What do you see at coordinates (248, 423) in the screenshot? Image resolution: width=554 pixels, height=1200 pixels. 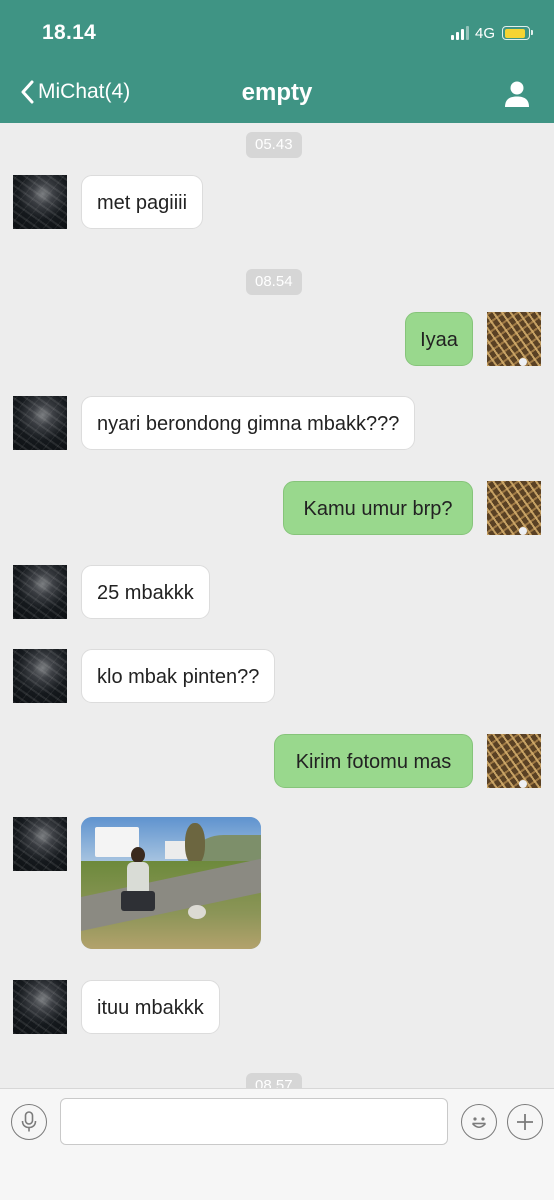 I see `incoming-message: nyari berondong gimna mbakk???` at bounding box center [248, 423].